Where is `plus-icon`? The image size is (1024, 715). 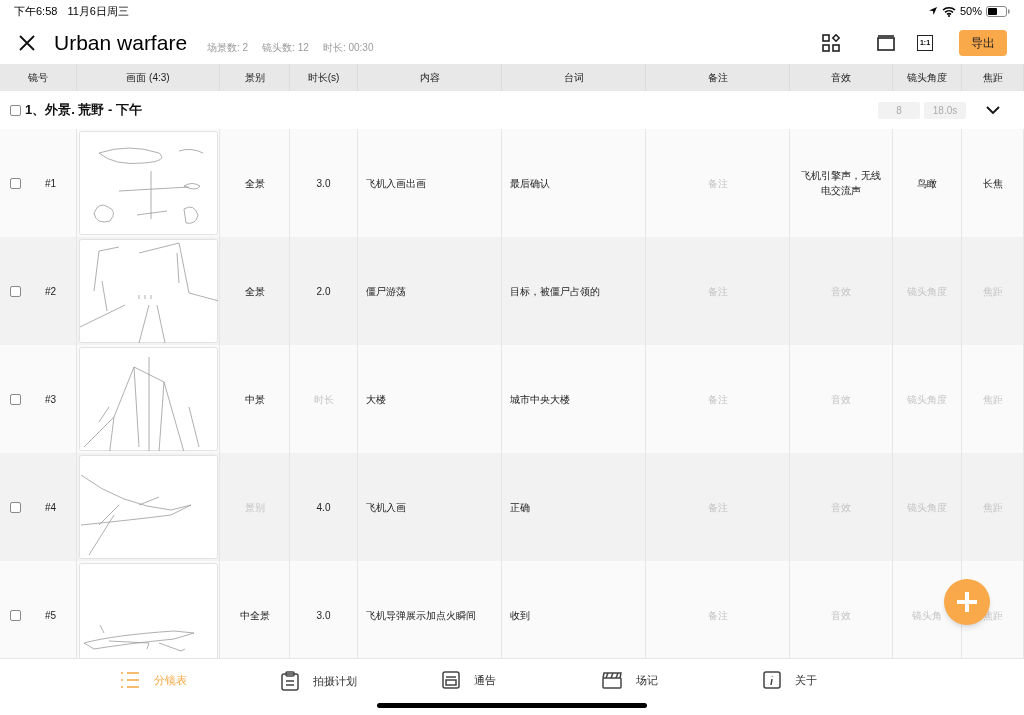 plus-icon is located at coordinates (967, 602).